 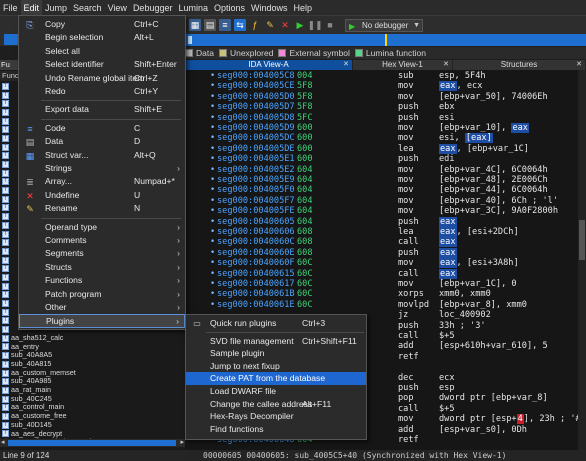 What do you see at coordinates (102, 51) in the screenshot?
I see `edit-menu-item-select-all: Select all` at bounding box center [102, 51].